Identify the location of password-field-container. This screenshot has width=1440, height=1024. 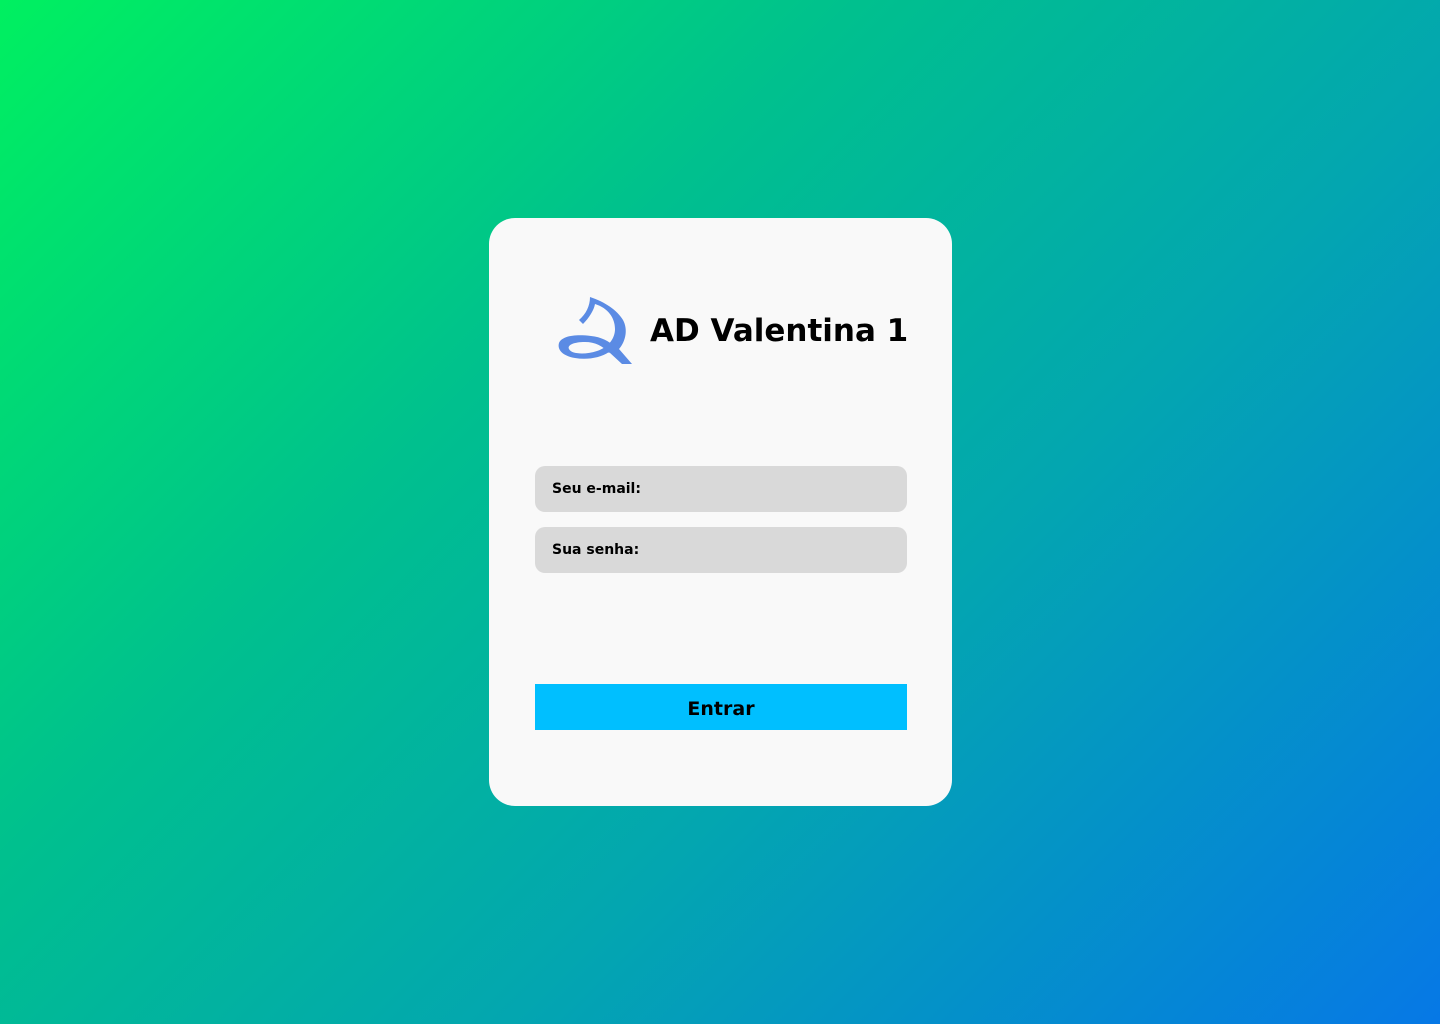
(721, 550).